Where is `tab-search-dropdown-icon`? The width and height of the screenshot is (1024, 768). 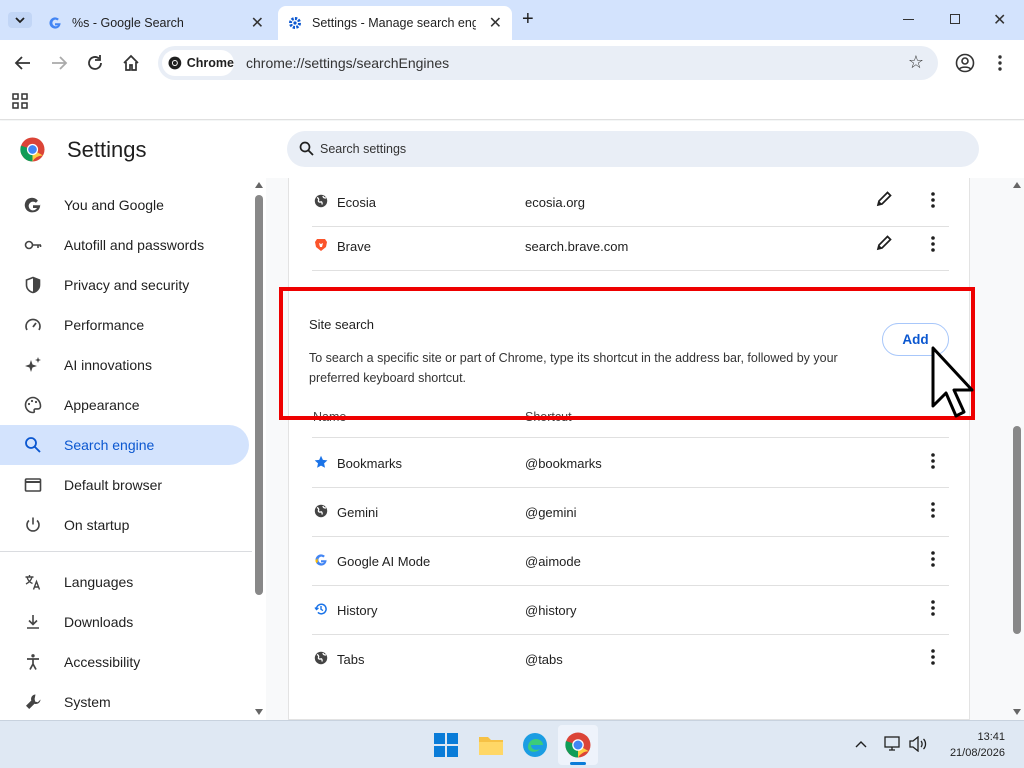
tab-search-dropdown-icon is located at coordinates (20, 20).